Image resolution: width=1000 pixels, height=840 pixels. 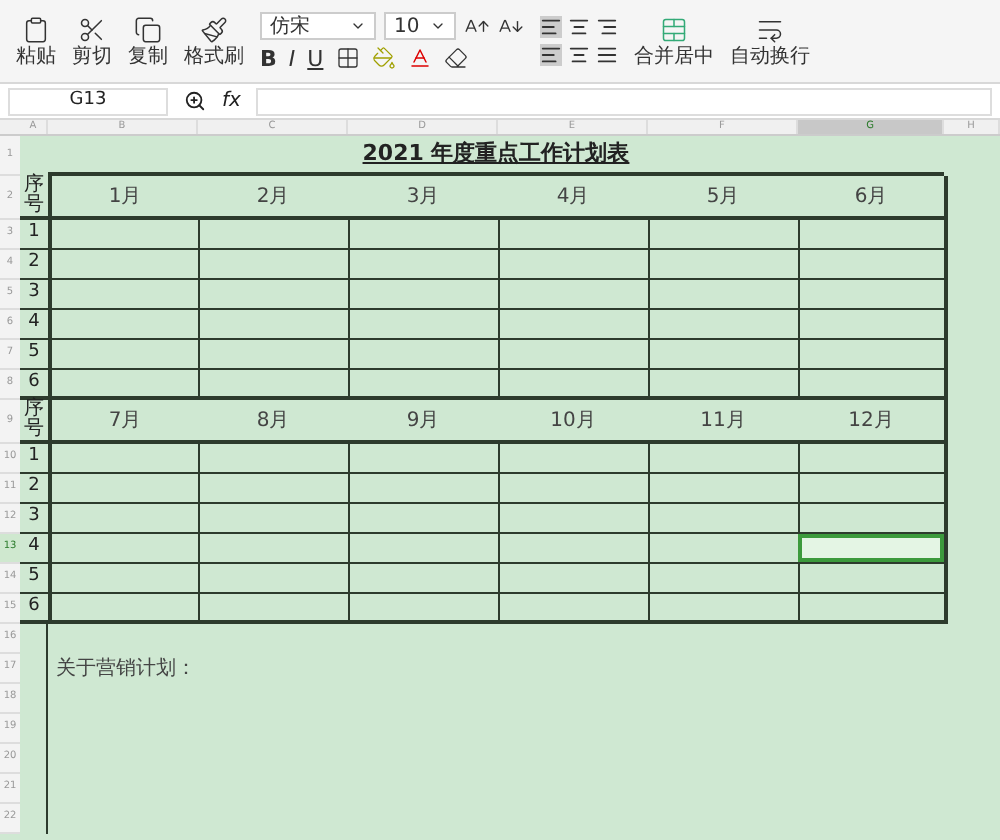 What do you see at coordinates (419, 58) in the screenshot?
I see `font-color-icon` at bounding box center [419, 58].